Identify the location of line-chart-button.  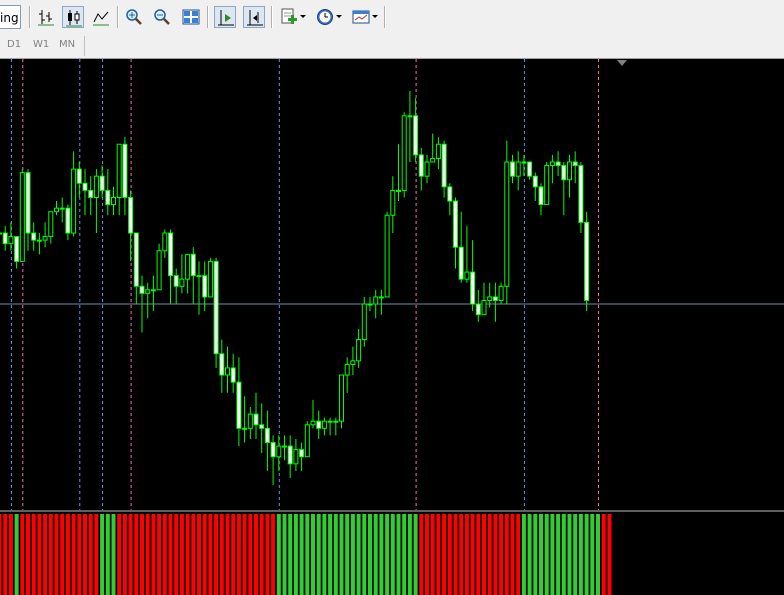
(101, 17).